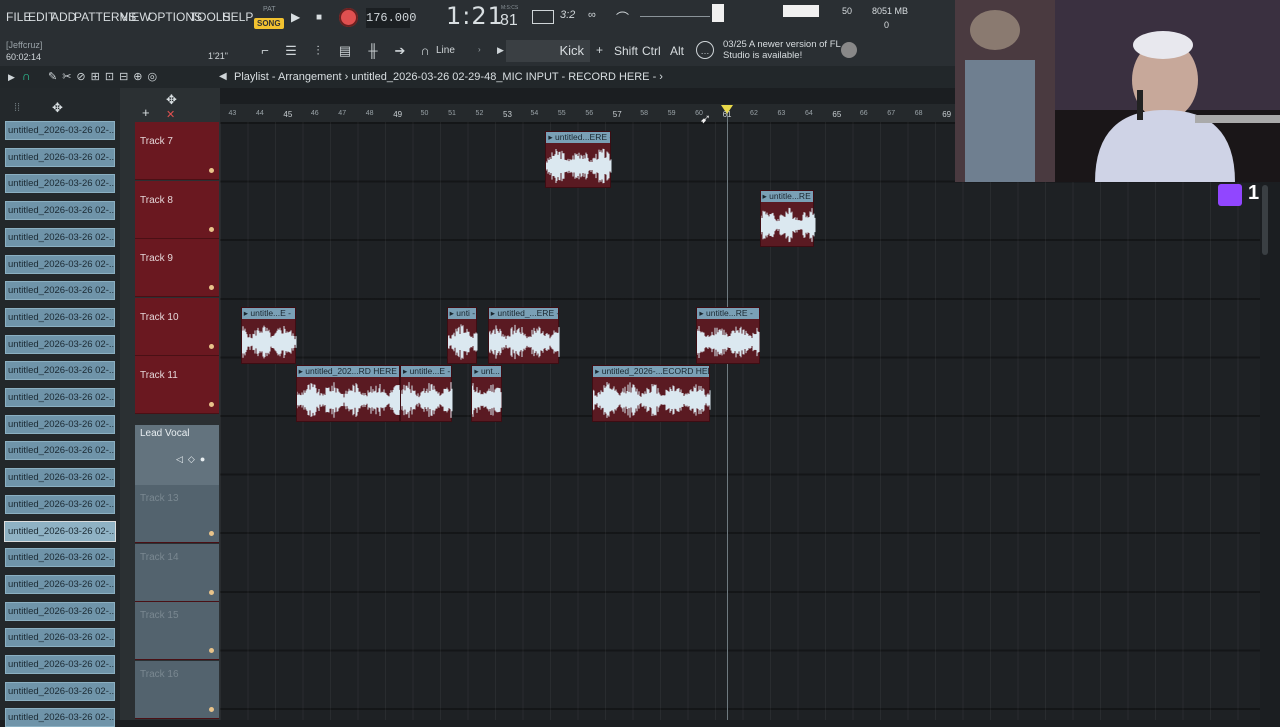  Describe the element at coordinates (500, 50) in the screenshot. I see `play-arrow-icon: ▶` at that location.